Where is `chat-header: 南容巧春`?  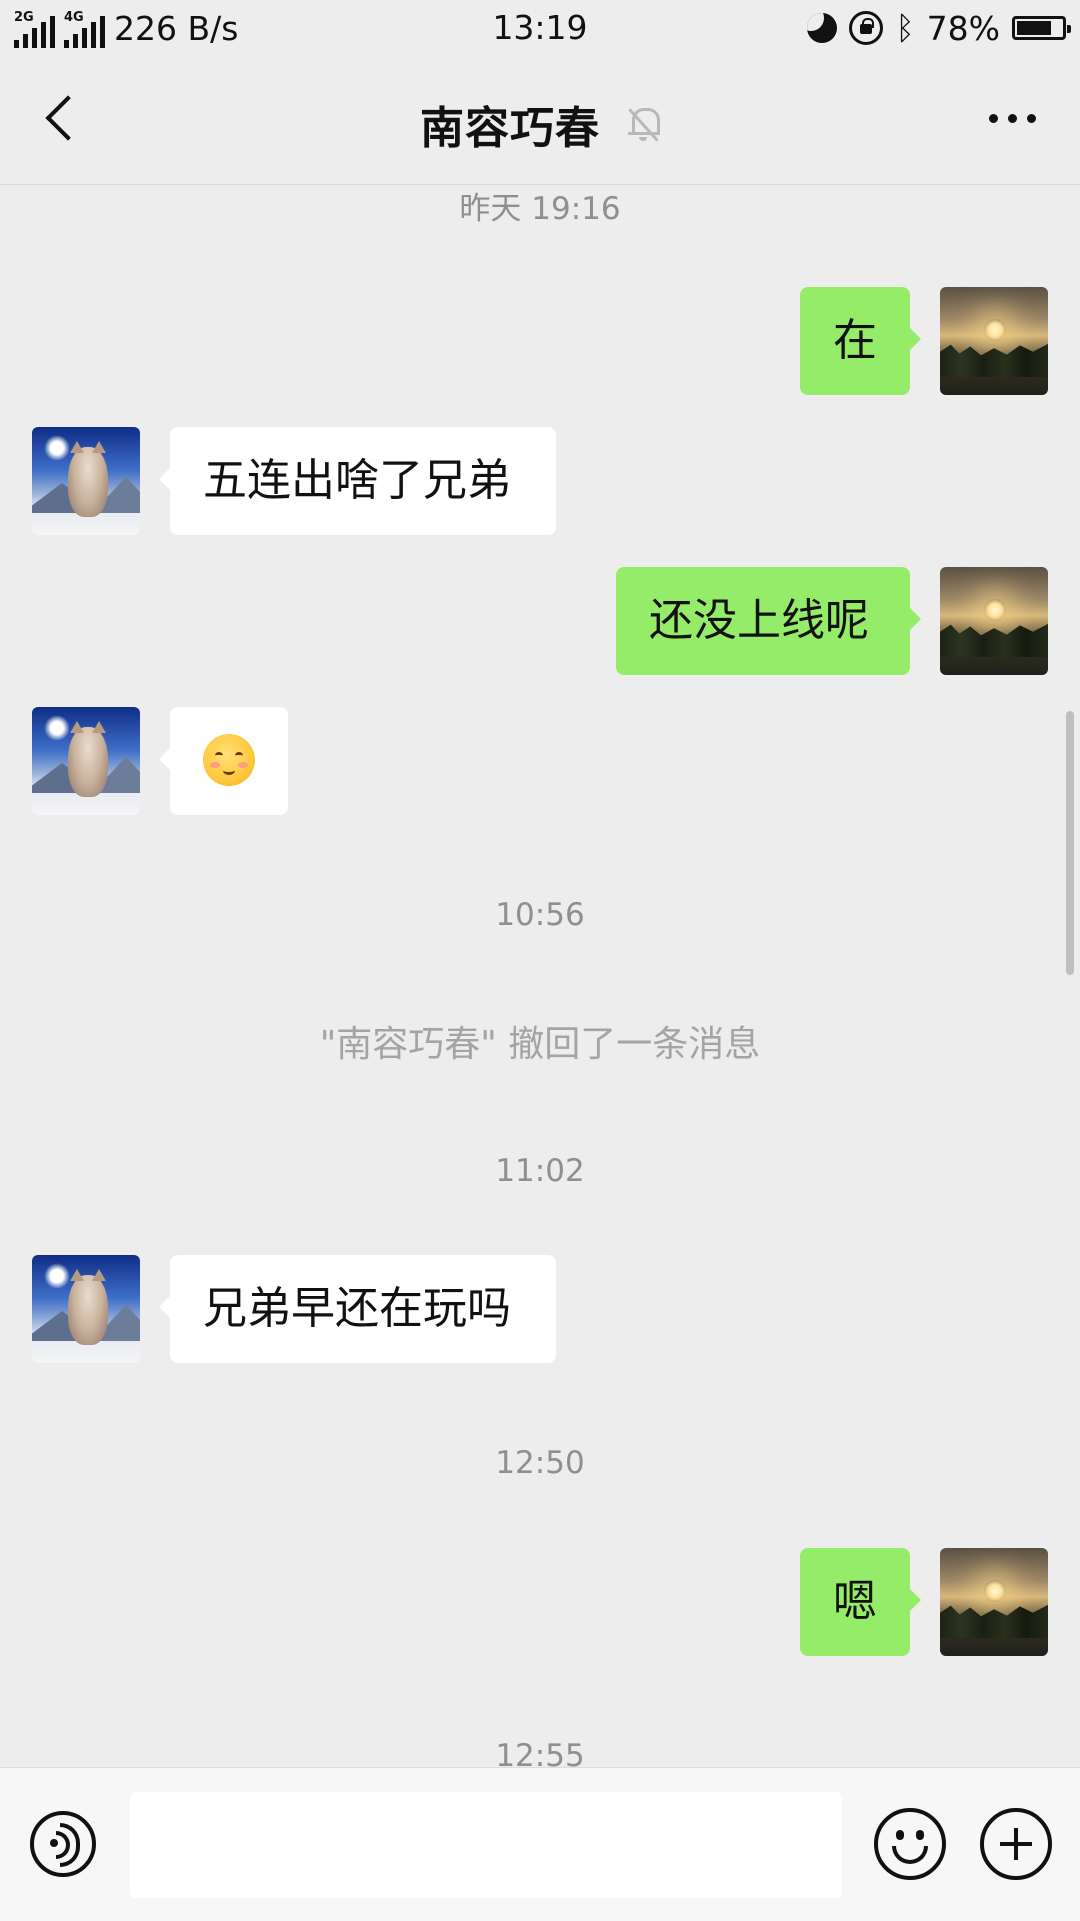 chat-header: 南容巧春 is located at coordinates (540, 120).